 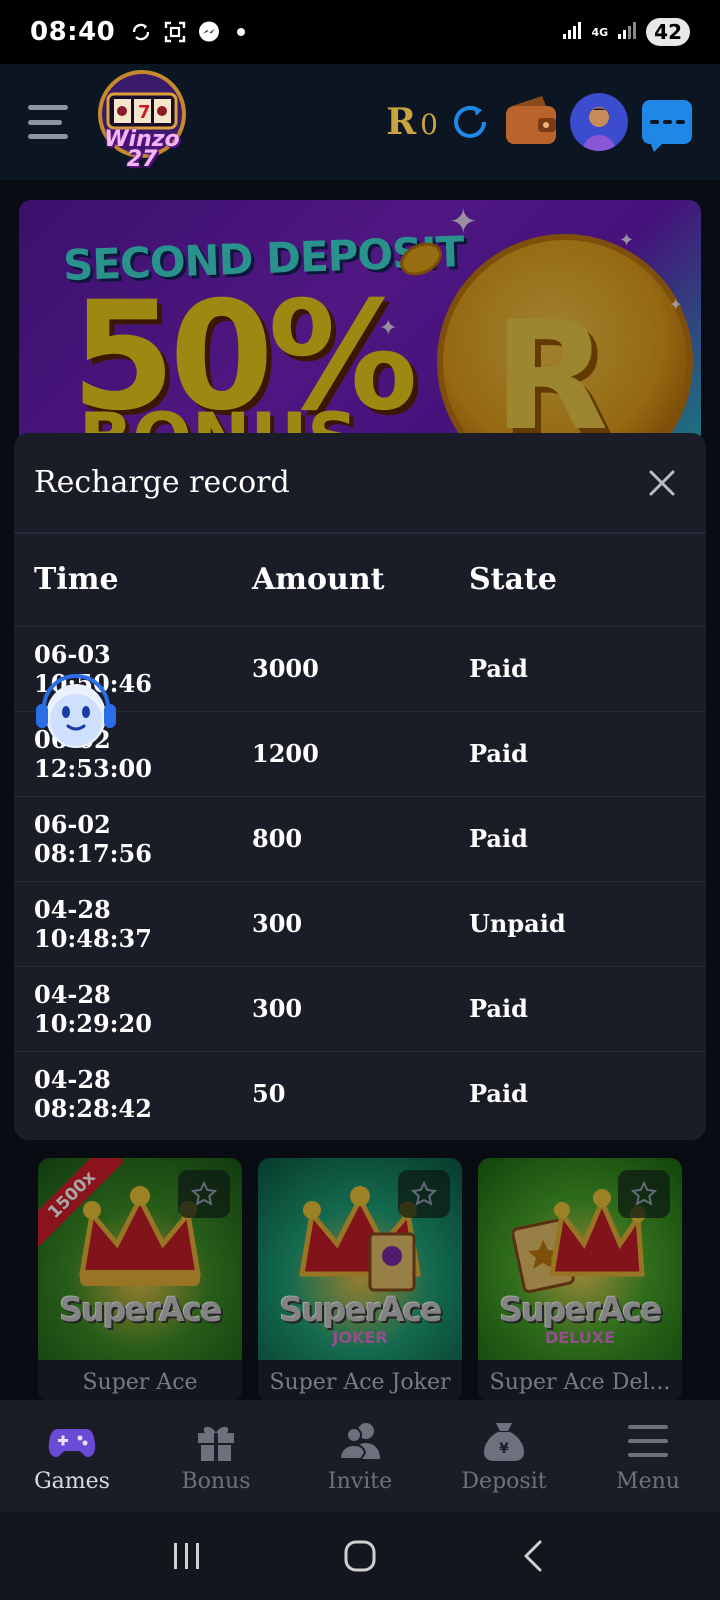 I want to click on support-bot-button, so click(x=76, y=710).